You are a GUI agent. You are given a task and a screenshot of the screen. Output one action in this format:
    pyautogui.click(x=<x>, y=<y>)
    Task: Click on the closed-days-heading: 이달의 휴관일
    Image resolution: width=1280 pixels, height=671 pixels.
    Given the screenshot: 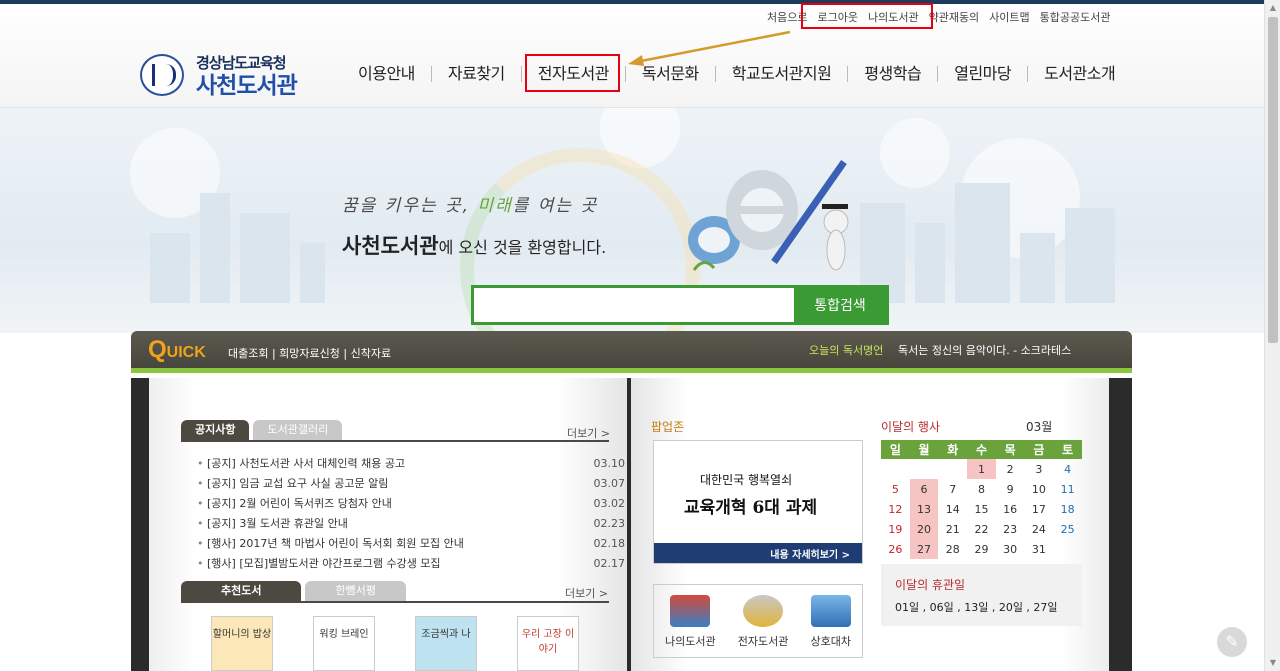 What is the action you would take?
    pyautogui.click(x=930, y=585)
    